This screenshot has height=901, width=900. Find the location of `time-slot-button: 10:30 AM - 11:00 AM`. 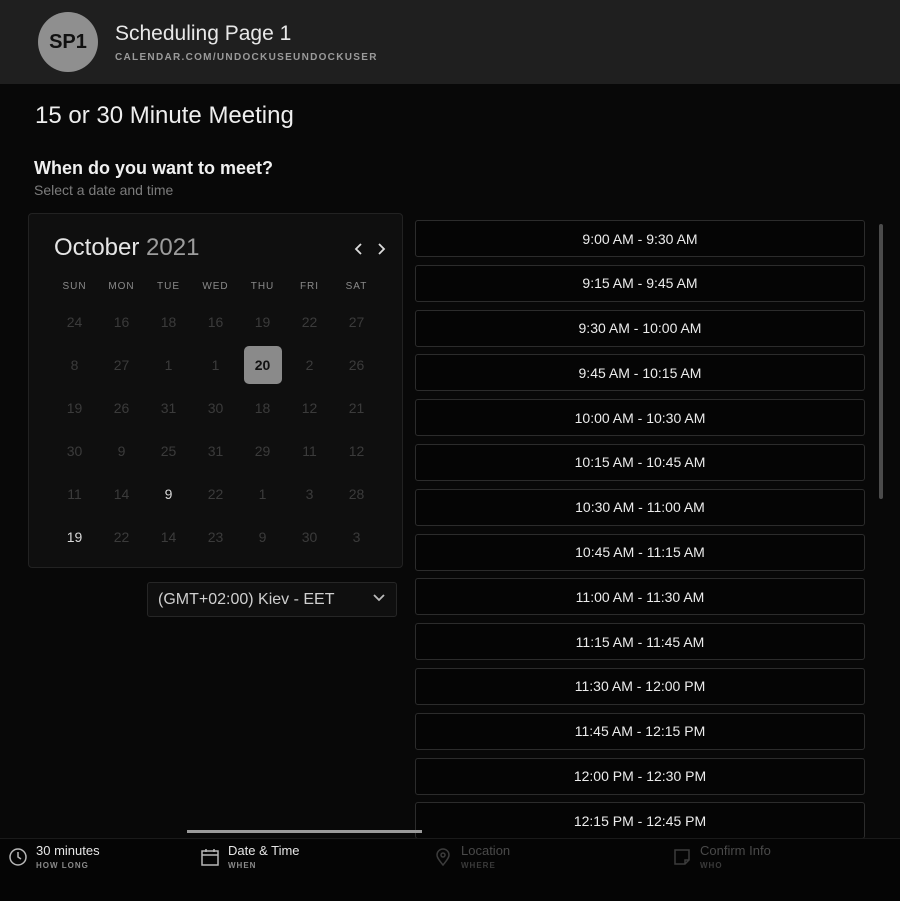

time-slot-button: 10:30 AM - 11:00 AM is located at coordinates (640, 507).